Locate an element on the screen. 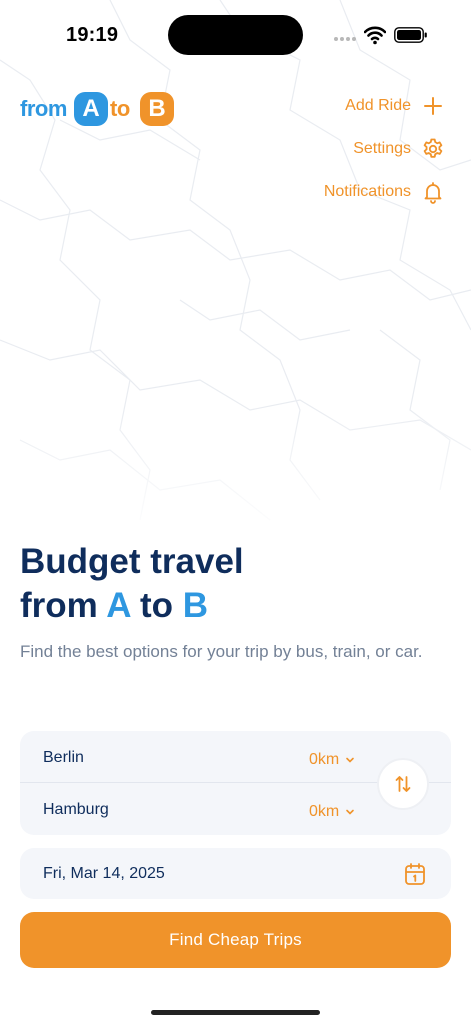  hero-title-from: from is located at coordinates (59, 605).